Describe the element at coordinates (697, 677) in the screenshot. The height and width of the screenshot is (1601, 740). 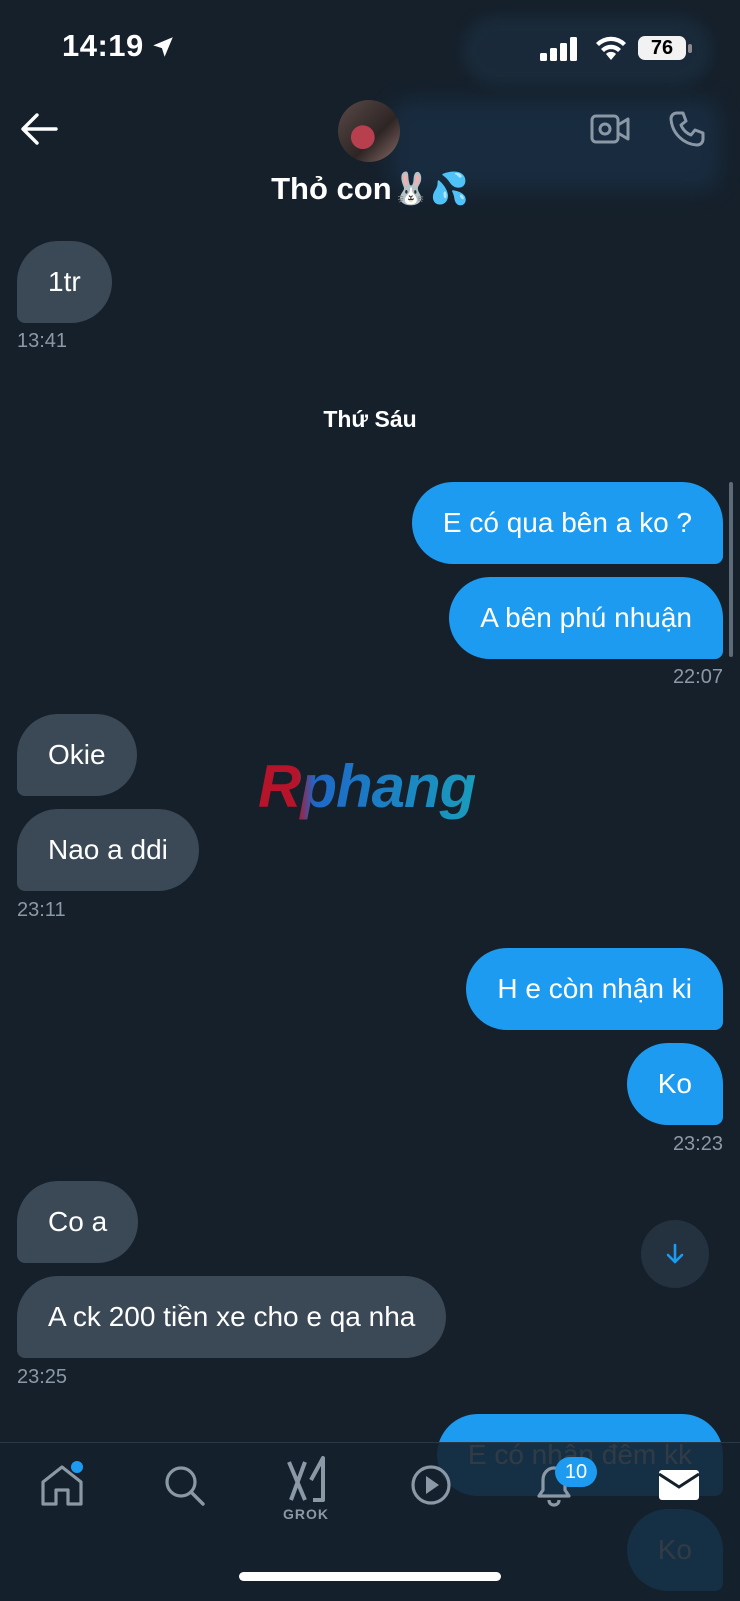
I see `message-timestamp: 22:07` at that location.